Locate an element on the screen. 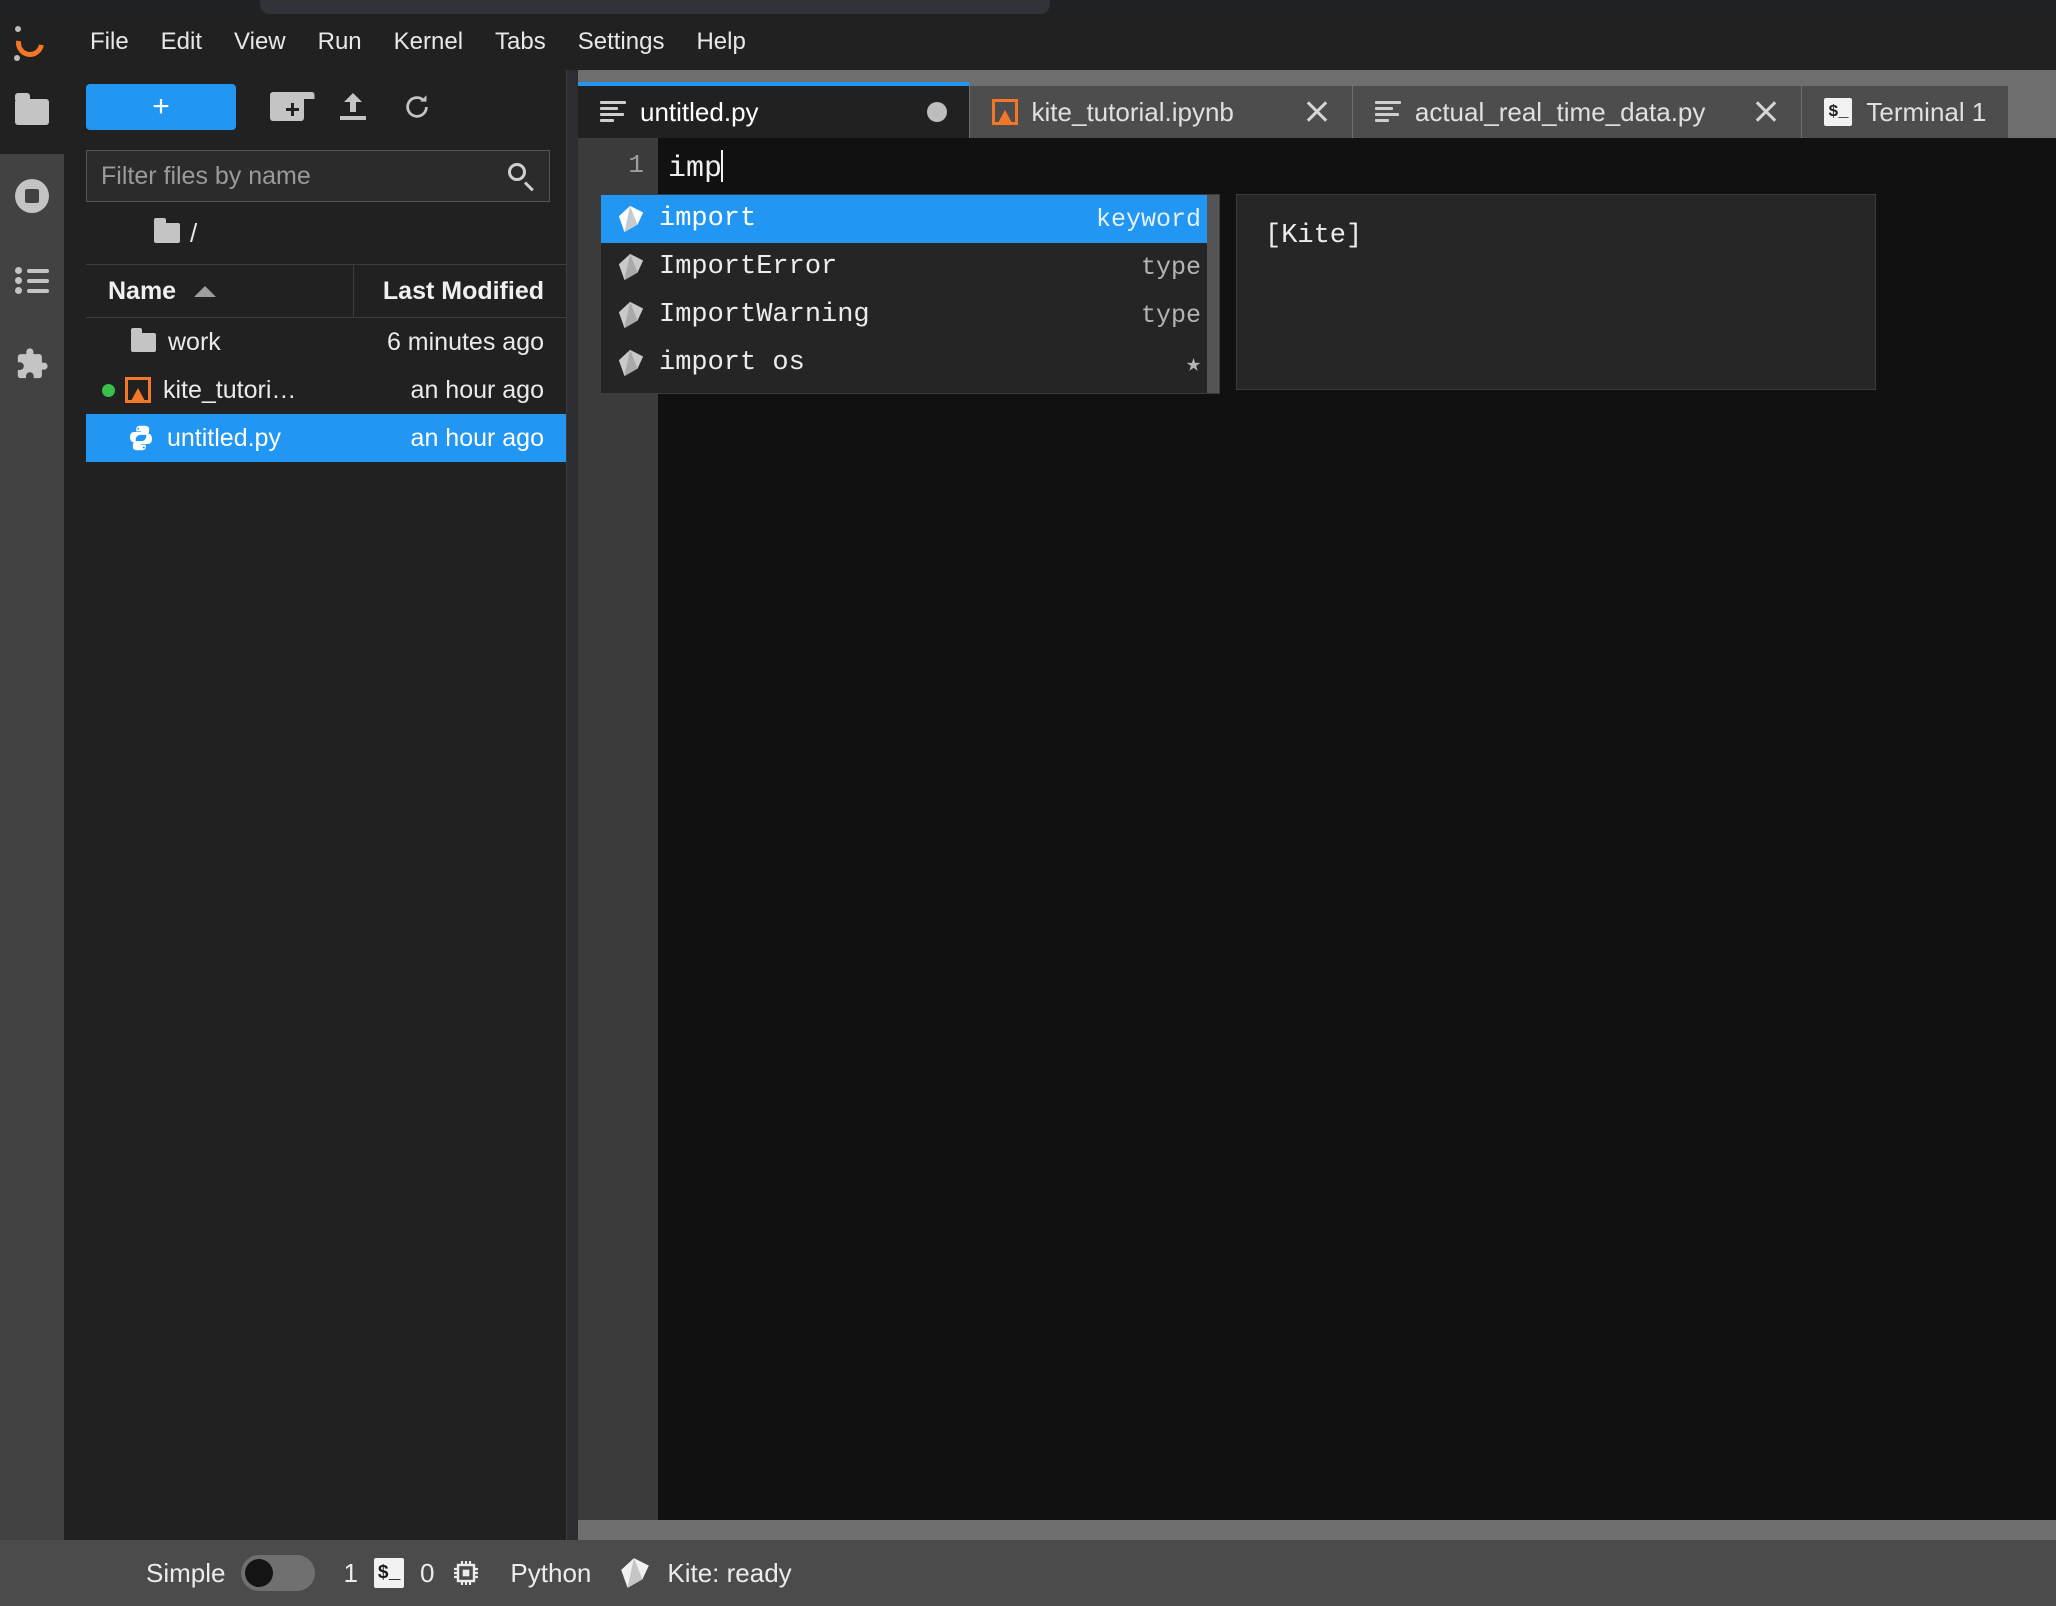 This screenshot has height=1606, width=2056. list-item: untitled.py an hour ago is located at coordinates (326, 438).